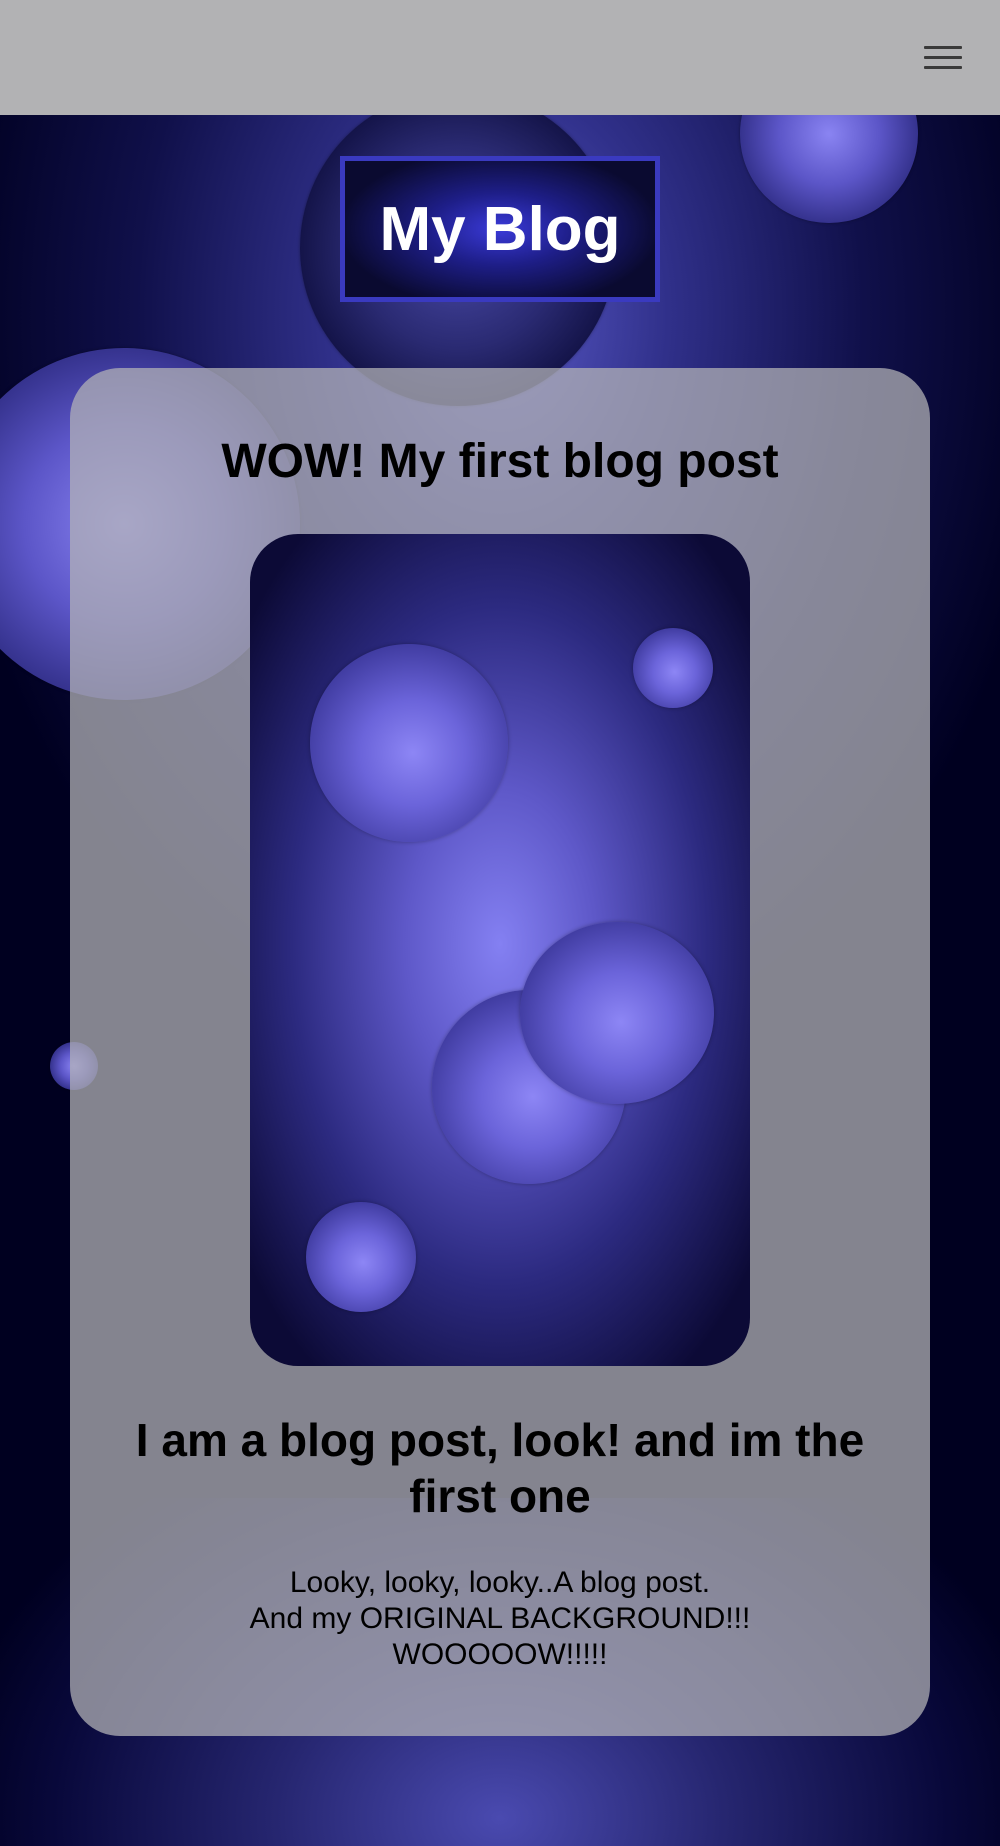 The height and width of the screenshot is (1846, 1000). Describe the element at coordinates (500, 57) in the screenshot. I see `top-navigation-bar` at that location.